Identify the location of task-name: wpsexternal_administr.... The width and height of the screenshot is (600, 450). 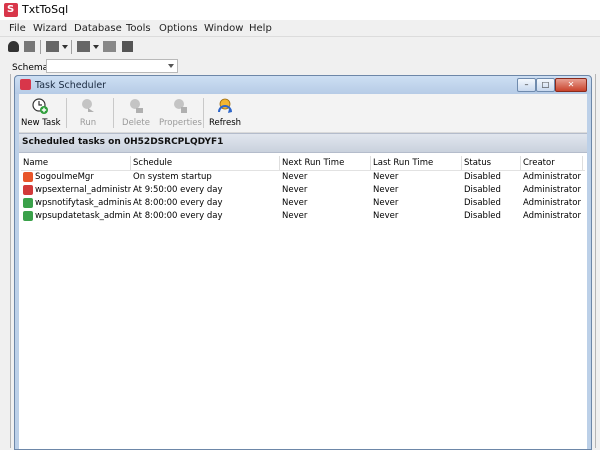
(83, 190).